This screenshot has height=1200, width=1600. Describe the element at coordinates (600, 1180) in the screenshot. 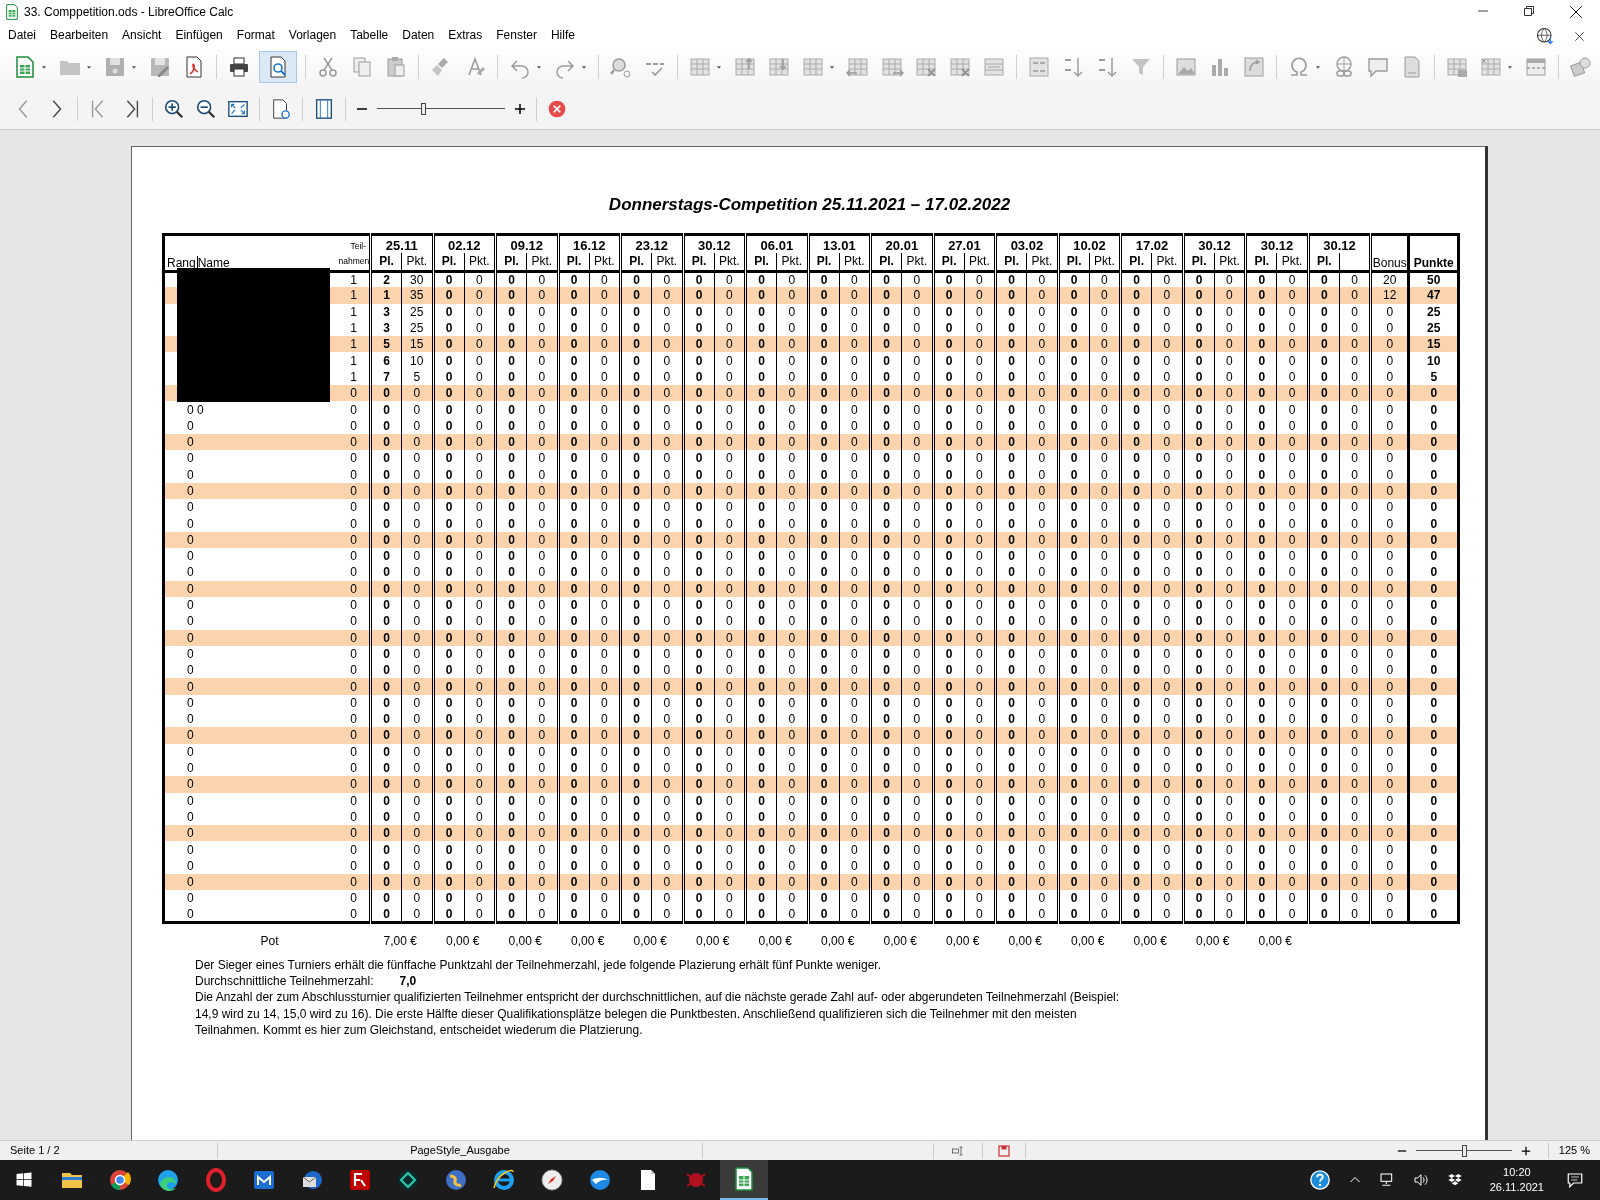

I see `swallow-icon` at that location.